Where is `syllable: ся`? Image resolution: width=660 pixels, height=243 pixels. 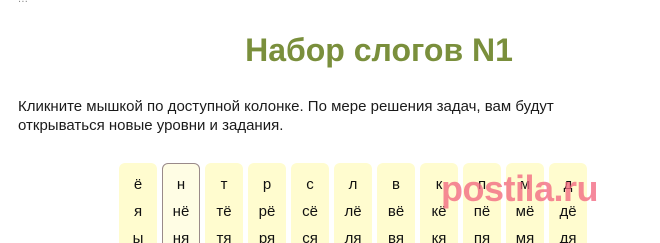 syllable: ся is located at coordinates (310, 236).